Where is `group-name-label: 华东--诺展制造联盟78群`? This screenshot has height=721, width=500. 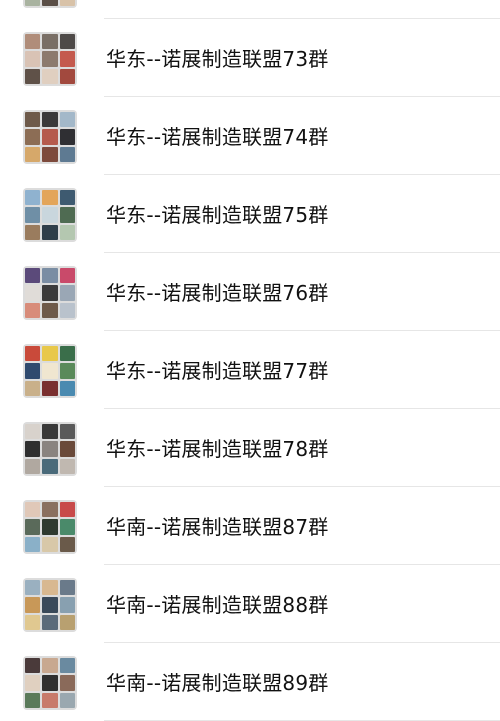 group-name-label: 华东--诺展制造联盟78群 is located at coordinates (217, 449).